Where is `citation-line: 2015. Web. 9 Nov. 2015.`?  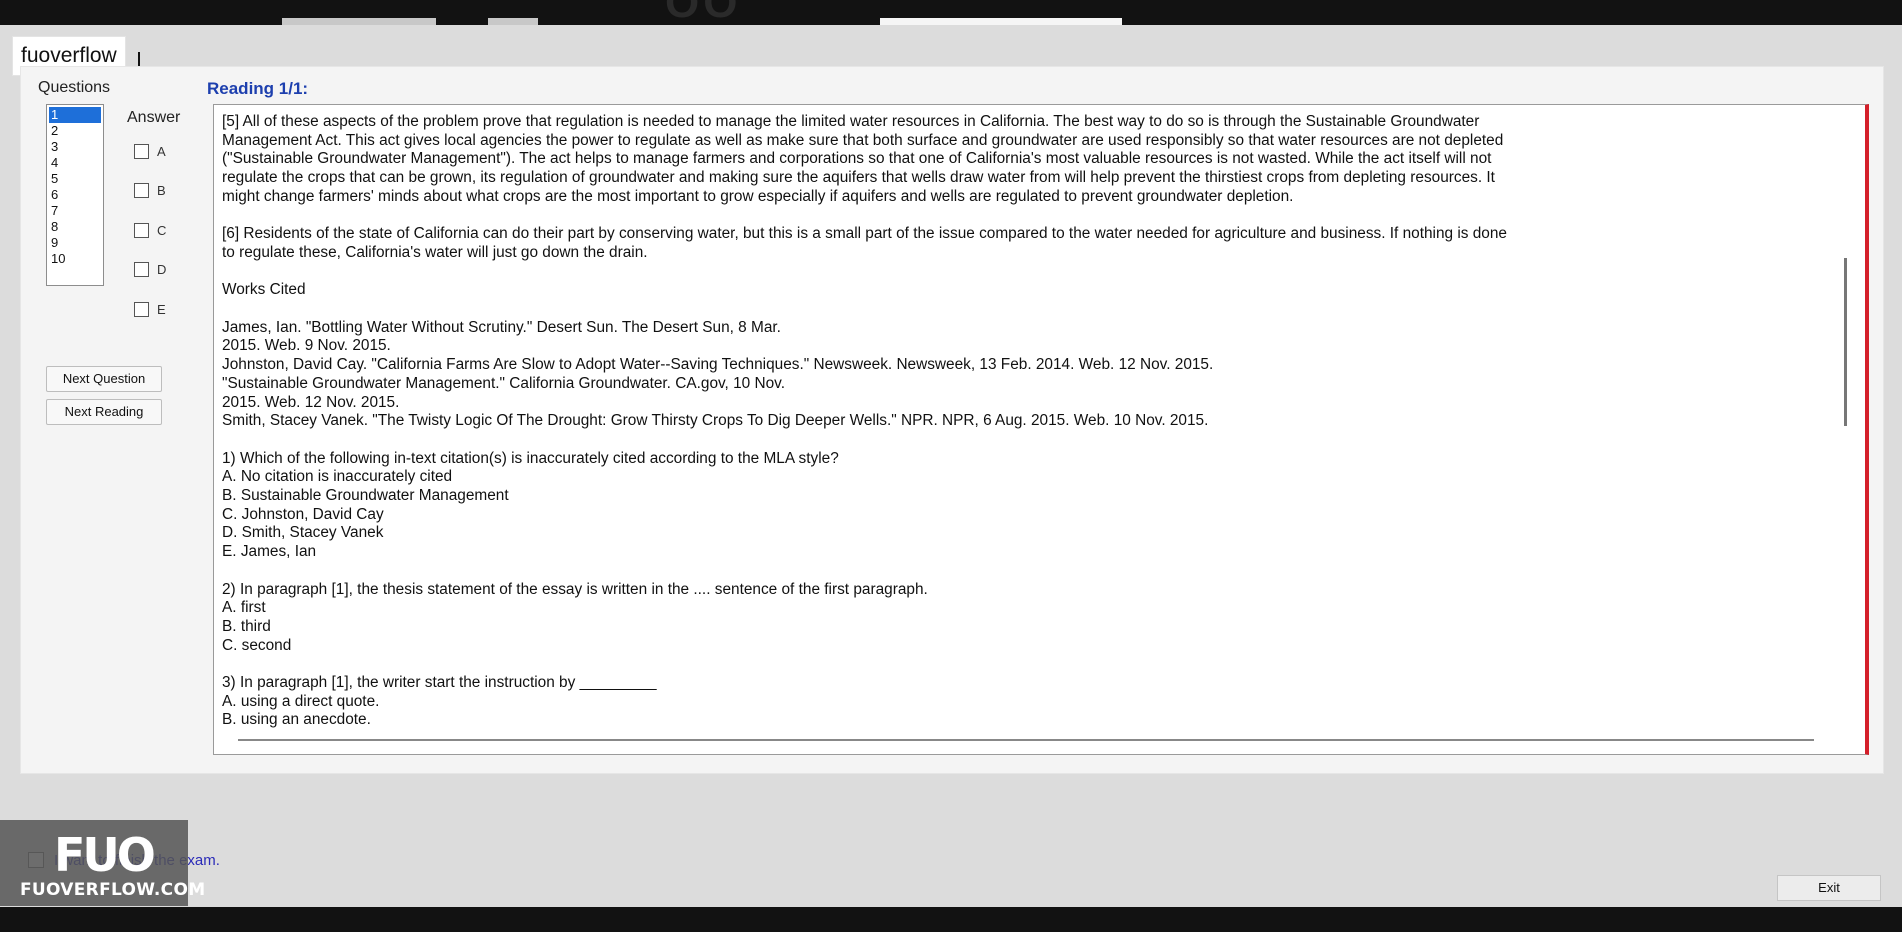 citation-line: 2015. Web. 9 Nov. 2015. is located at coordinates (306, 346).